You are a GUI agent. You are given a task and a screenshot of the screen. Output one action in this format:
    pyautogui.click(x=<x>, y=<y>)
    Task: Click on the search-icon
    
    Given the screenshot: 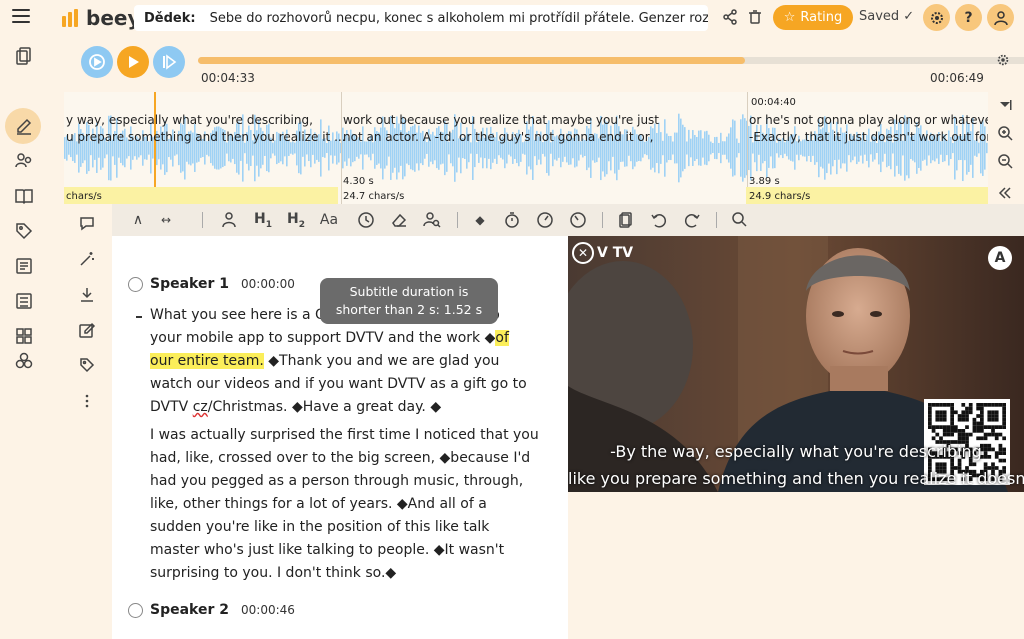 What is the action you would take?
    pyautogui.click(x=740, y=220)
    